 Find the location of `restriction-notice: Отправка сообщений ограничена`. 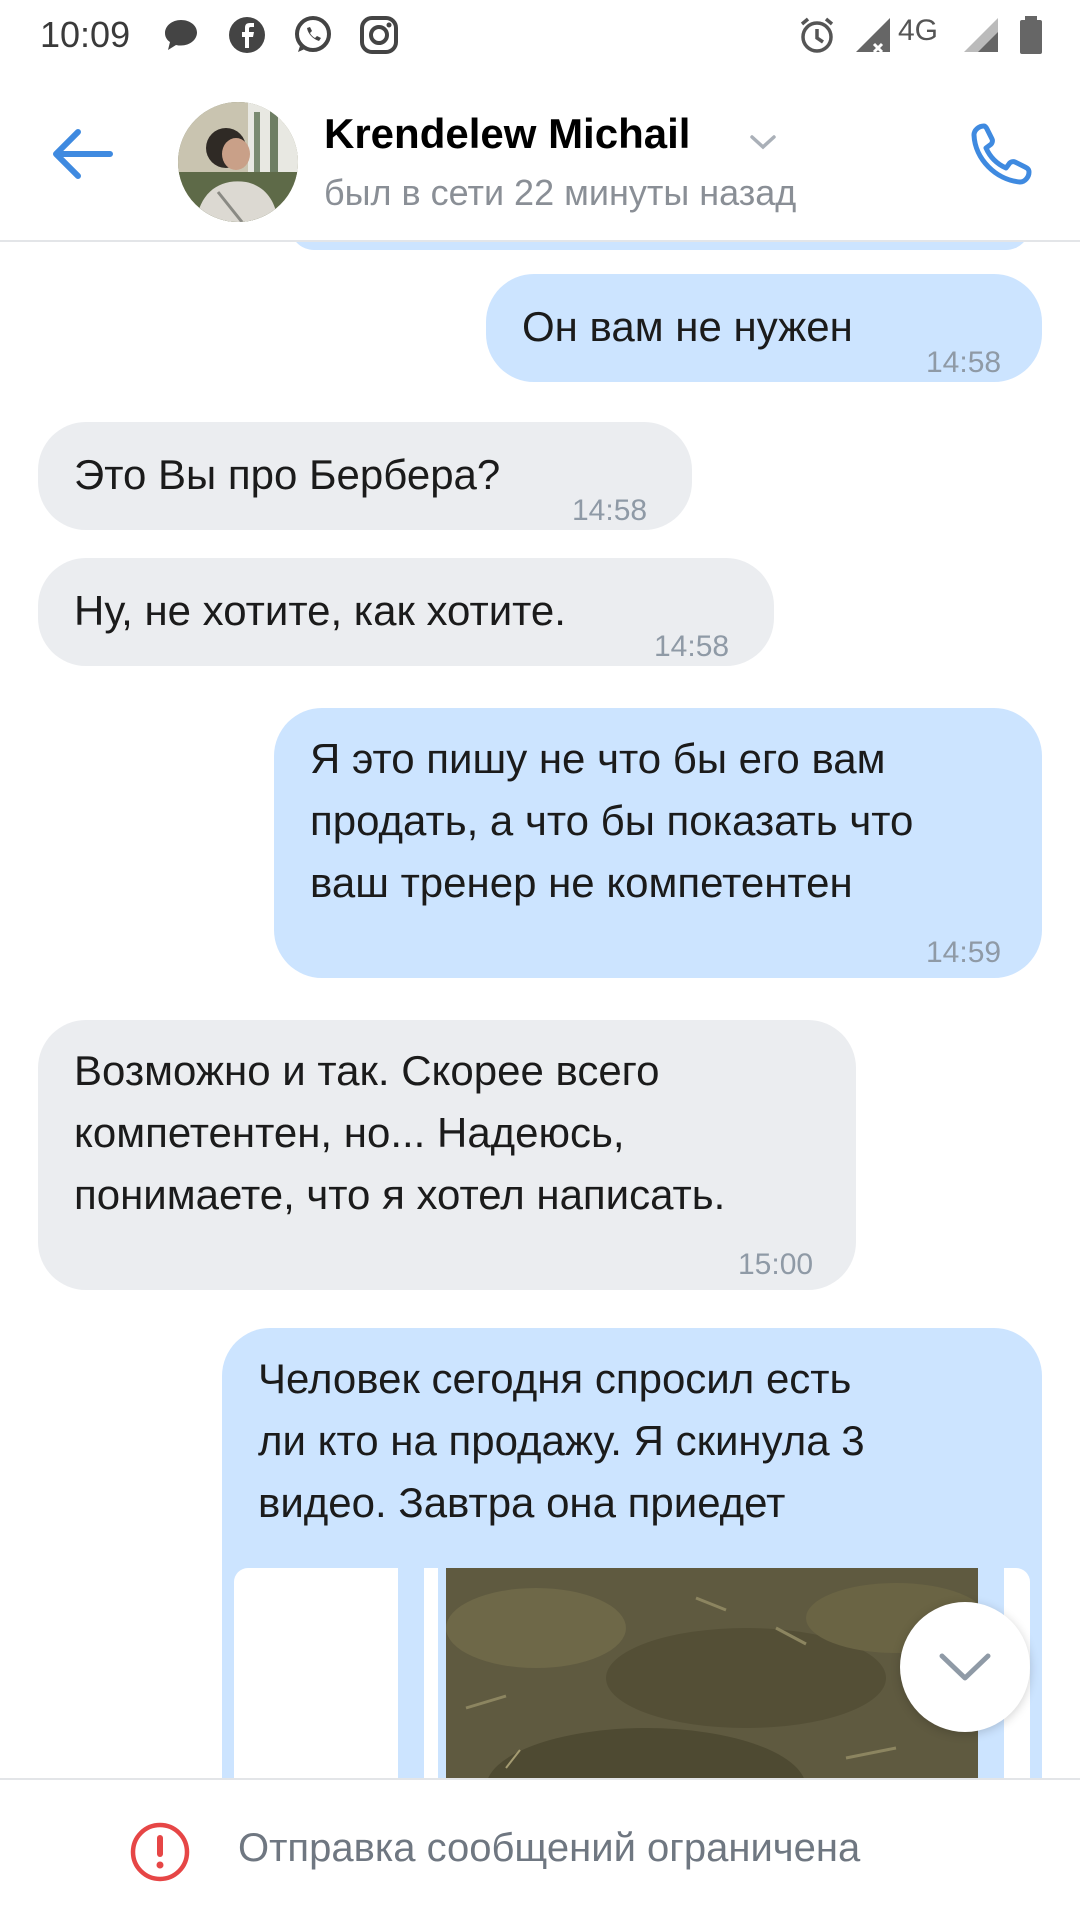

restriction-notice: Отправка сообщений ограничена is located at coordinates (549, 1848).